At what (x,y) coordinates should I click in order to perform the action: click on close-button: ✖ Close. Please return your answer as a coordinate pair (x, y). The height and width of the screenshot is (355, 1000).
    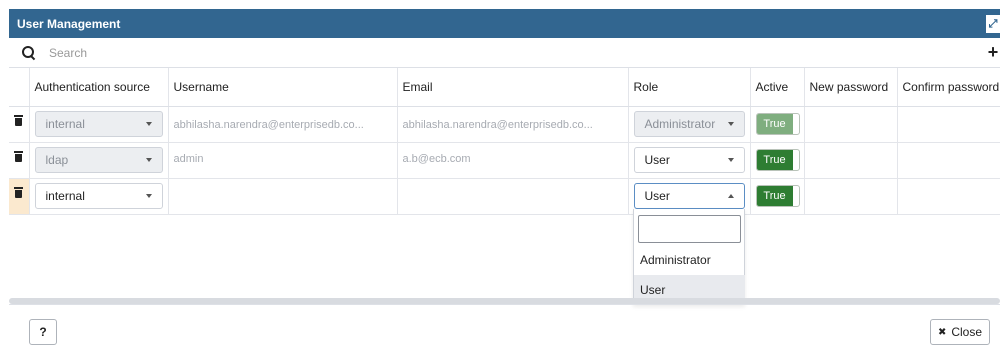
    Looking at the image, I should click on (960, 332).